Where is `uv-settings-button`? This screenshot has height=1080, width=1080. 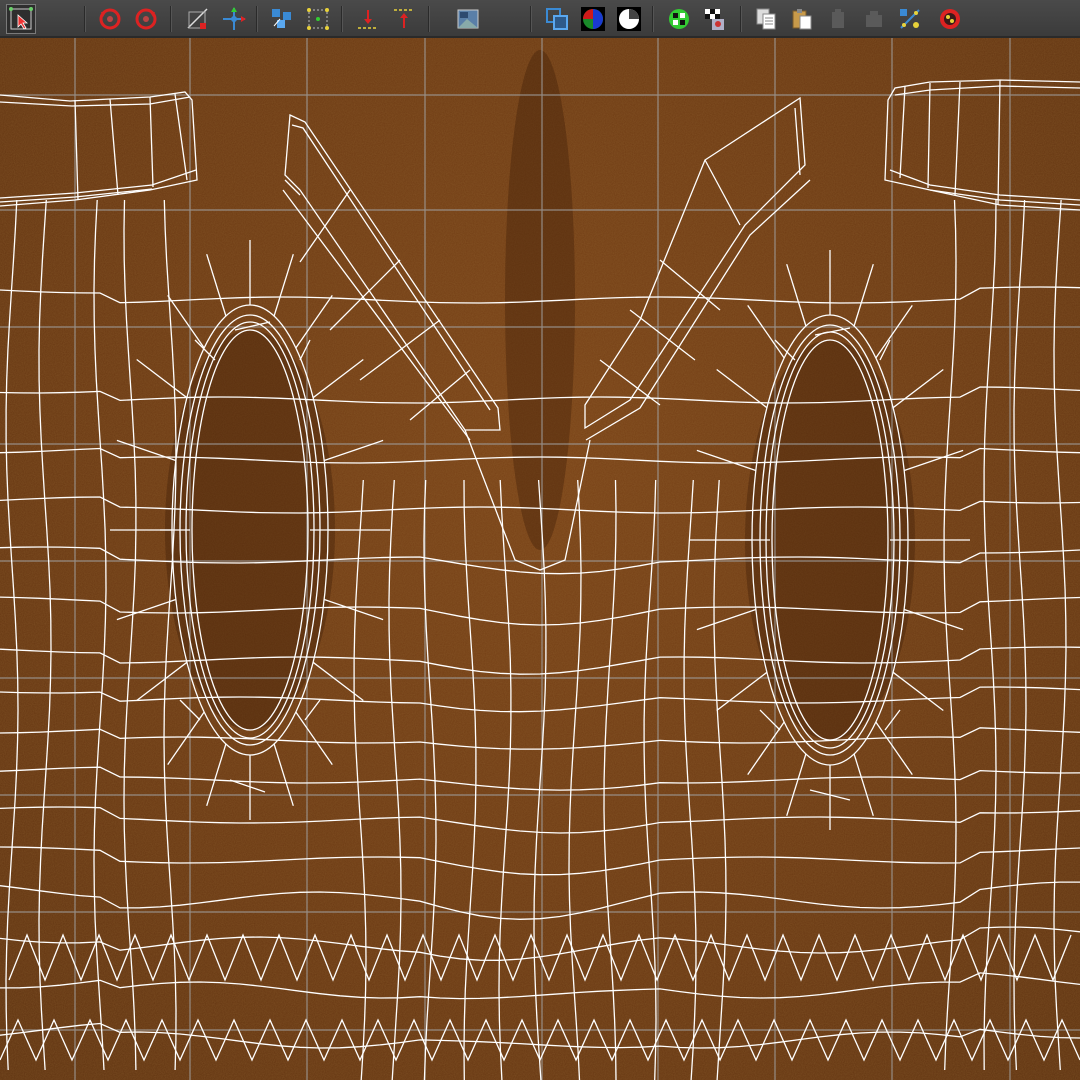 uv-settings-button is located at coordinates (950, 19).